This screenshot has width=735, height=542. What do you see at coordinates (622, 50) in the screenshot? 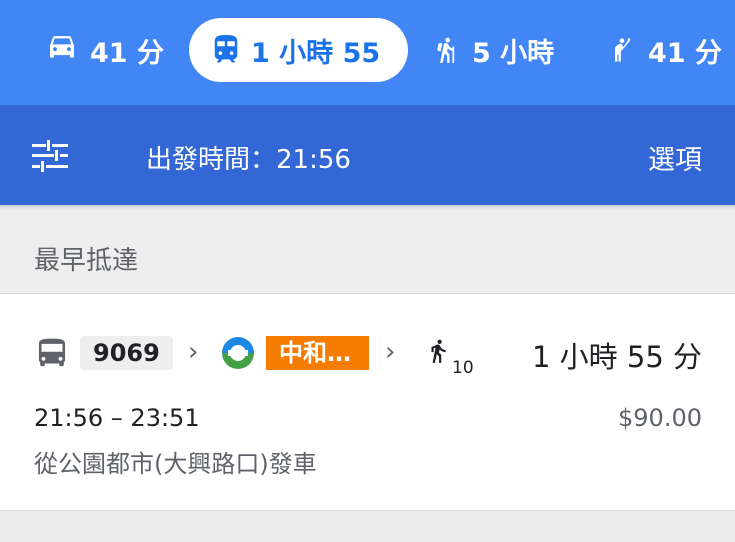
I see `hail-icon` at bounding box center [622, 50].